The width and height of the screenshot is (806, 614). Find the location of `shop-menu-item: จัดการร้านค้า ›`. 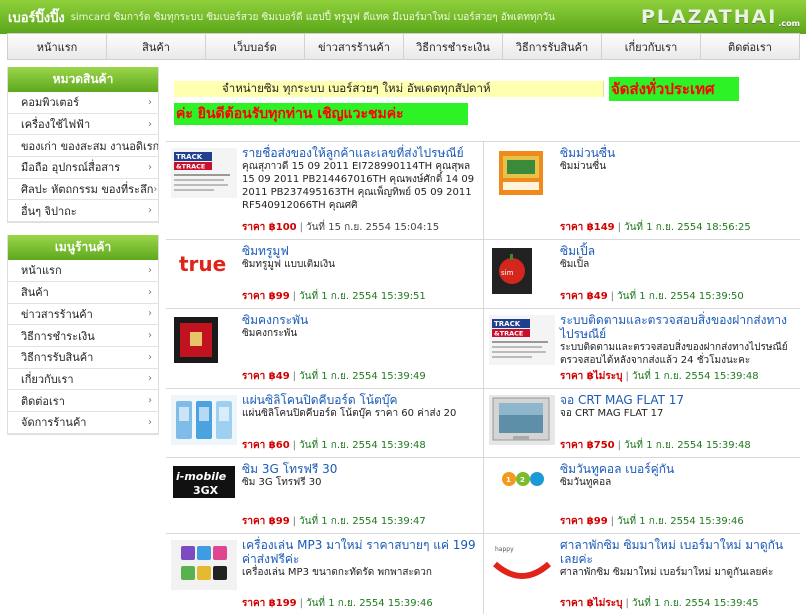

shop-menu-item: จัดการร้านค้า › is located at coordinates (83, 423).